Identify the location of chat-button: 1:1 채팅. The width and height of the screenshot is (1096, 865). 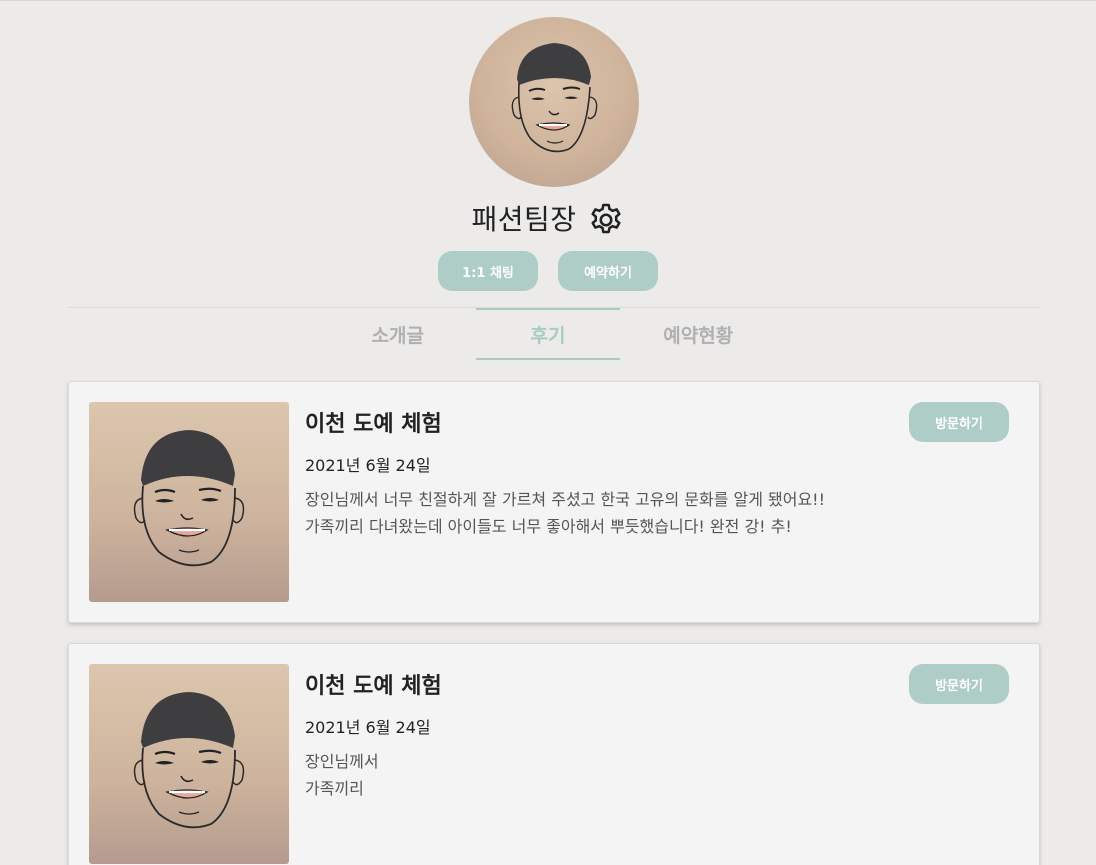
(488, 271).